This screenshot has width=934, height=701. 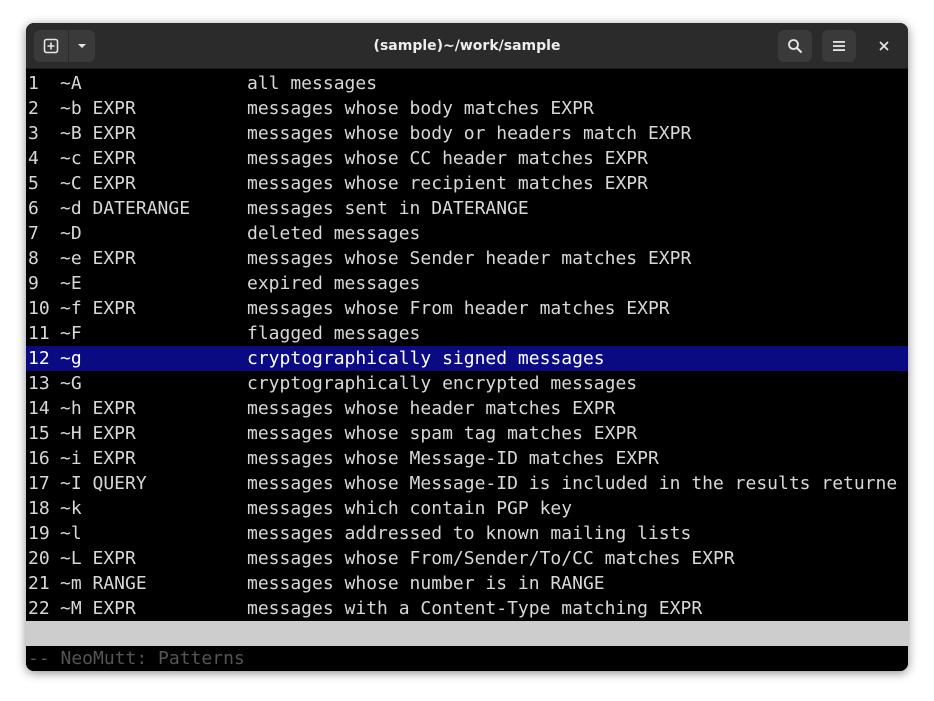 What do you see at coordinates (312, 83) in the screenshot?
I see `pattern-description: all messages` at bounding box center [312, 83].